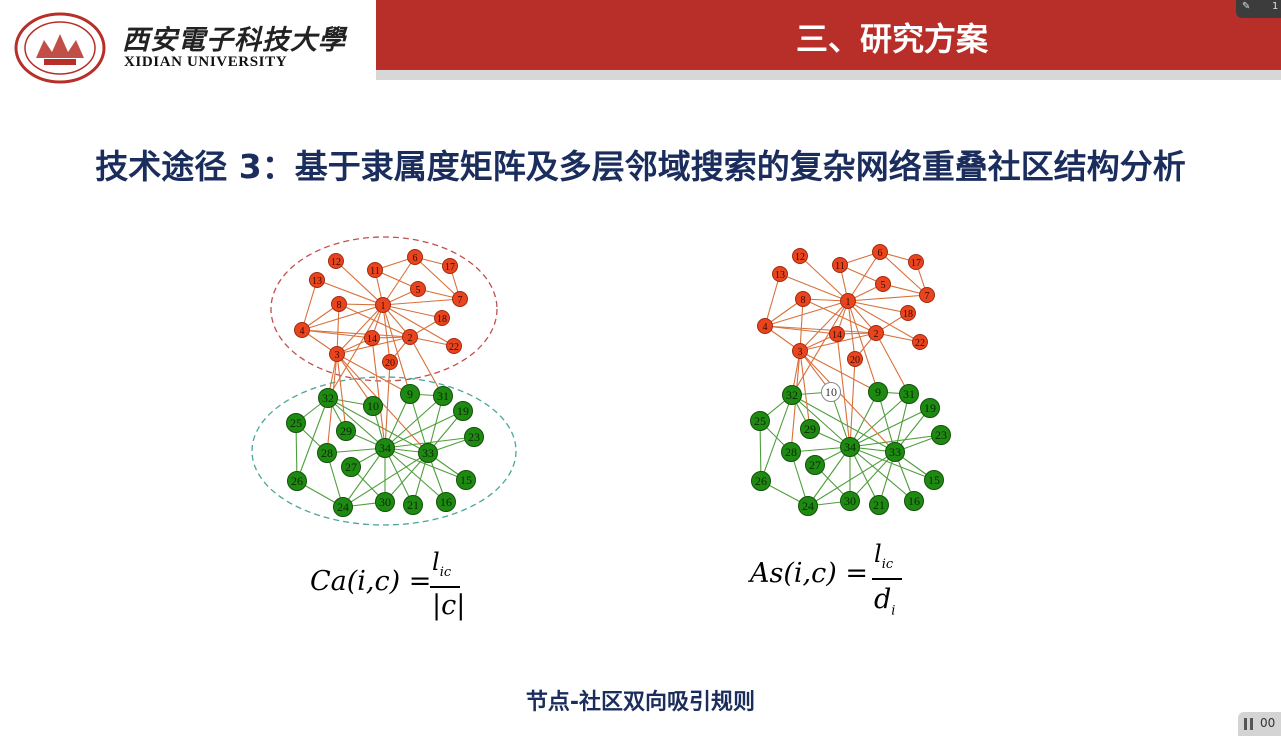 The height and width of the screenshot is (736, 1281). I want to click on node-label: 10, so click(831, 392).